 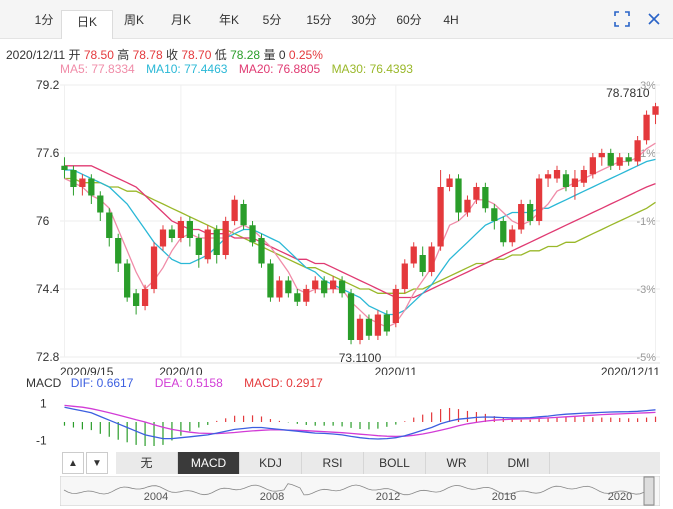 What do you see at coordinates (181, 20) in the screenshot?
I see `tab-3: 月K` at bounding box center [181, 20].